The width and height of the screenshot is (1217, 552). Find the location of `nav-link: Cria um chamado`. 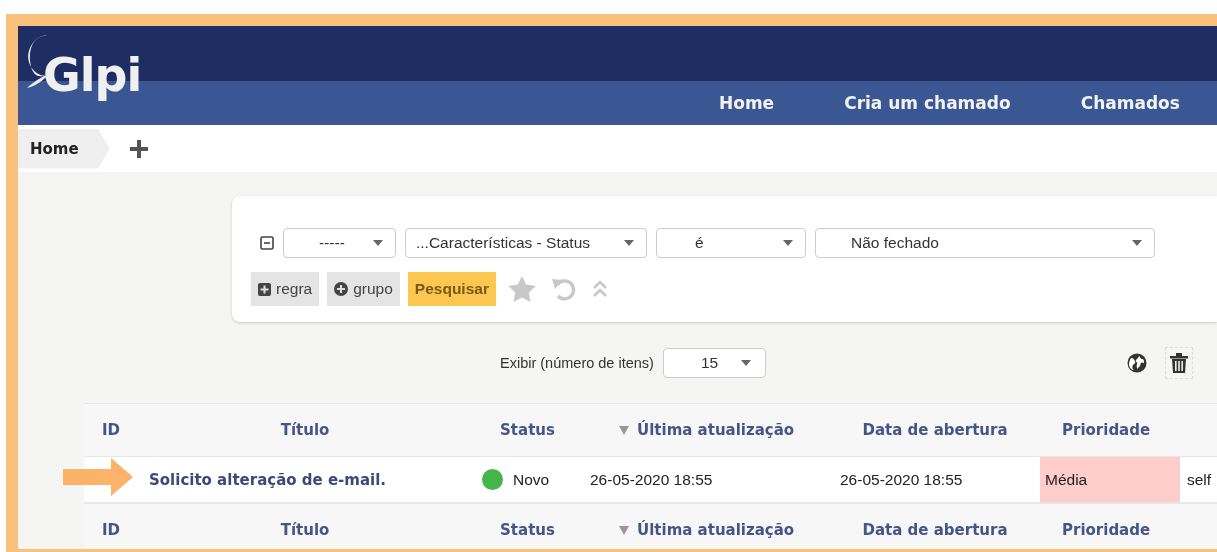

nav-link: Cria um chamado is located at coordinates (927, 103).